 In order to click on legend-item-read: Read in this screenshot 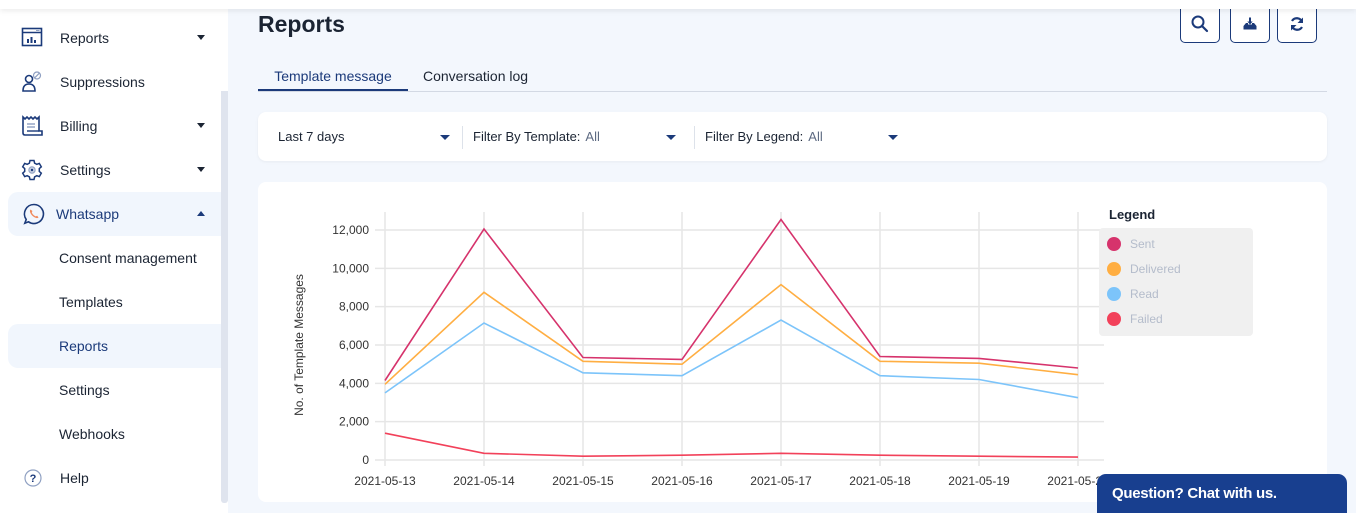, I will do `click(1133, 294)`.